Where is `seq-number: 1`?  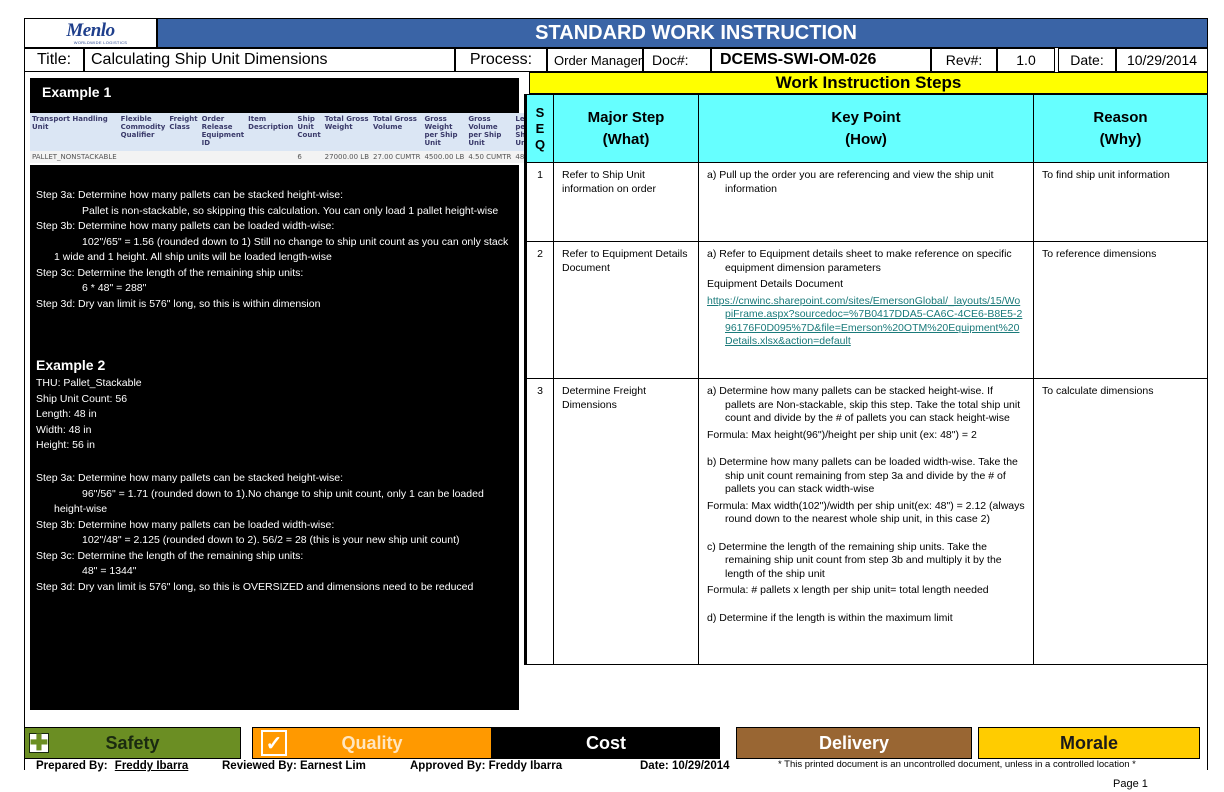 seq-number: 1 is located at coordinates (539, 202).